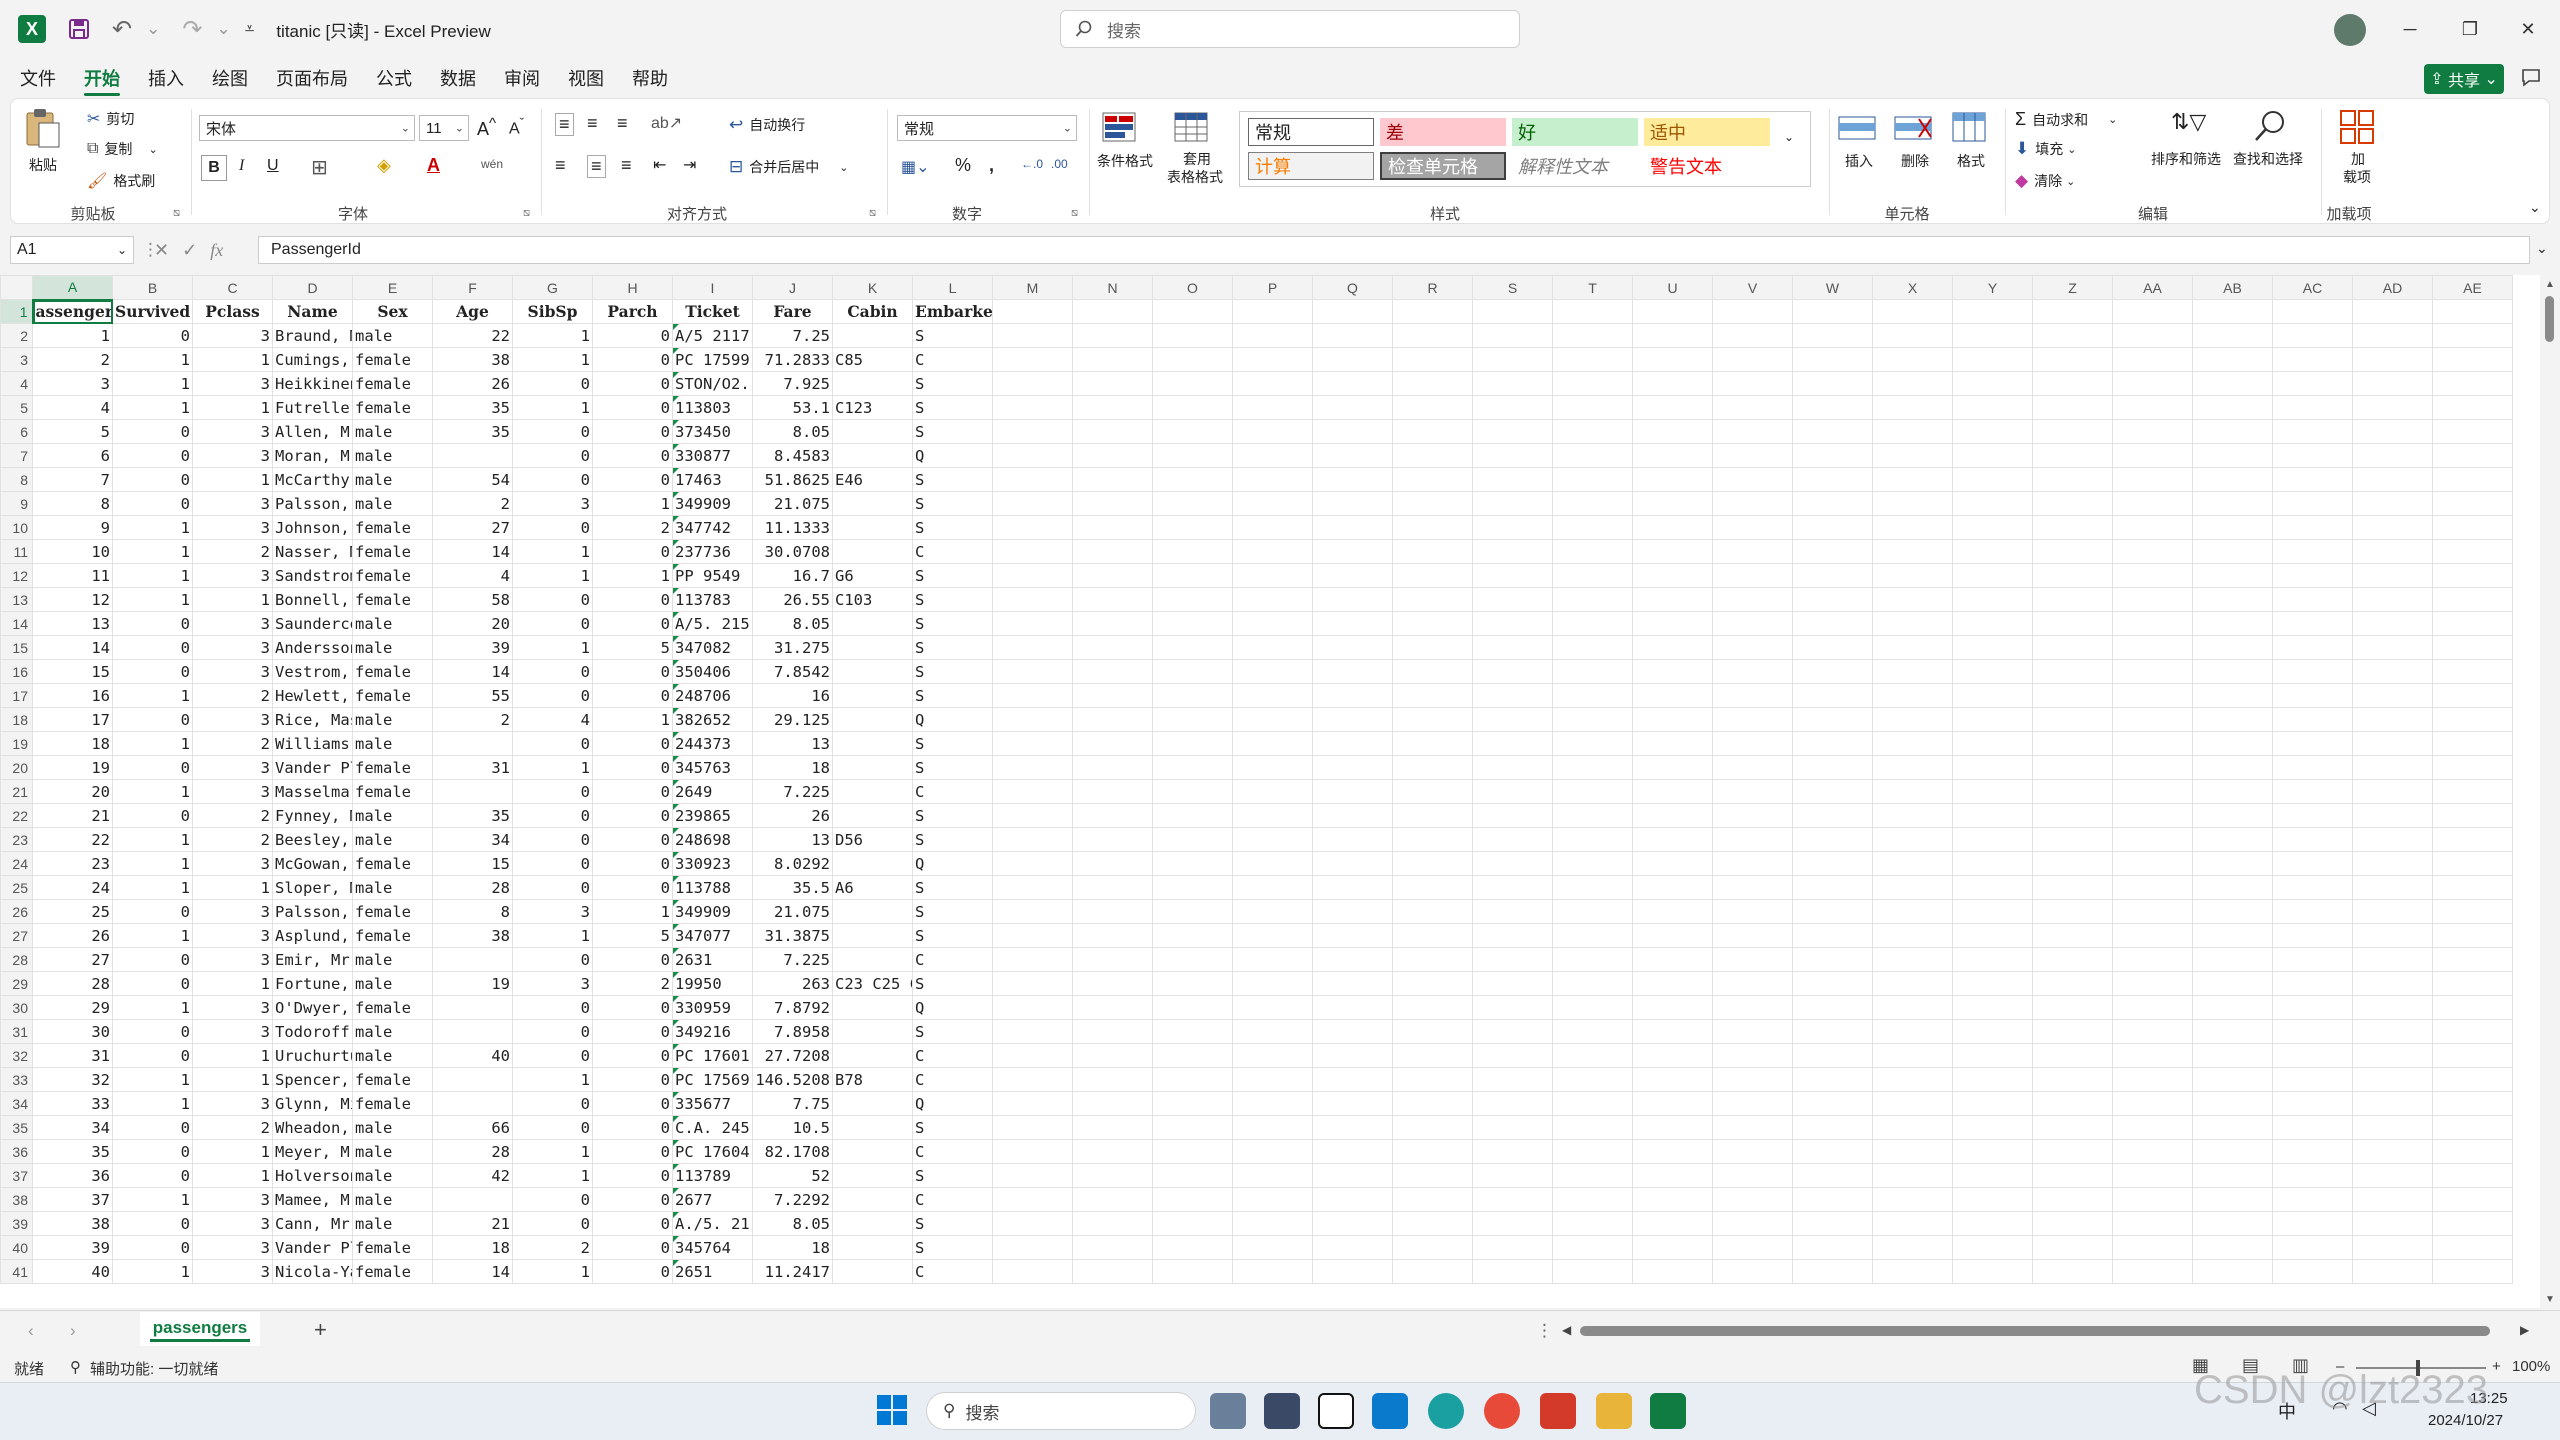  What do you see at coordinates (16, 743) in the screenshot?
I see `row-header: 19` at bounding box center [16, 743].